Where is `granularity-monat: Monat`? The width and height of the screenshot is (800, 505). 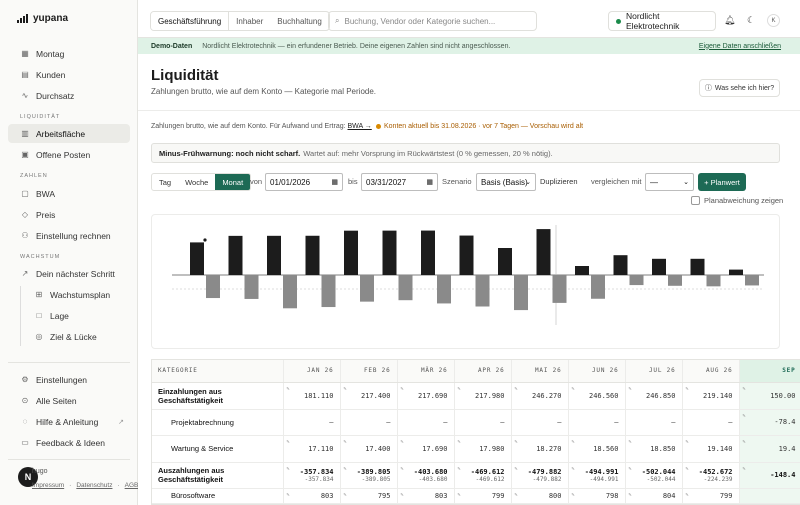
granularity-monat: Monat is located at coordinates (233, 182).